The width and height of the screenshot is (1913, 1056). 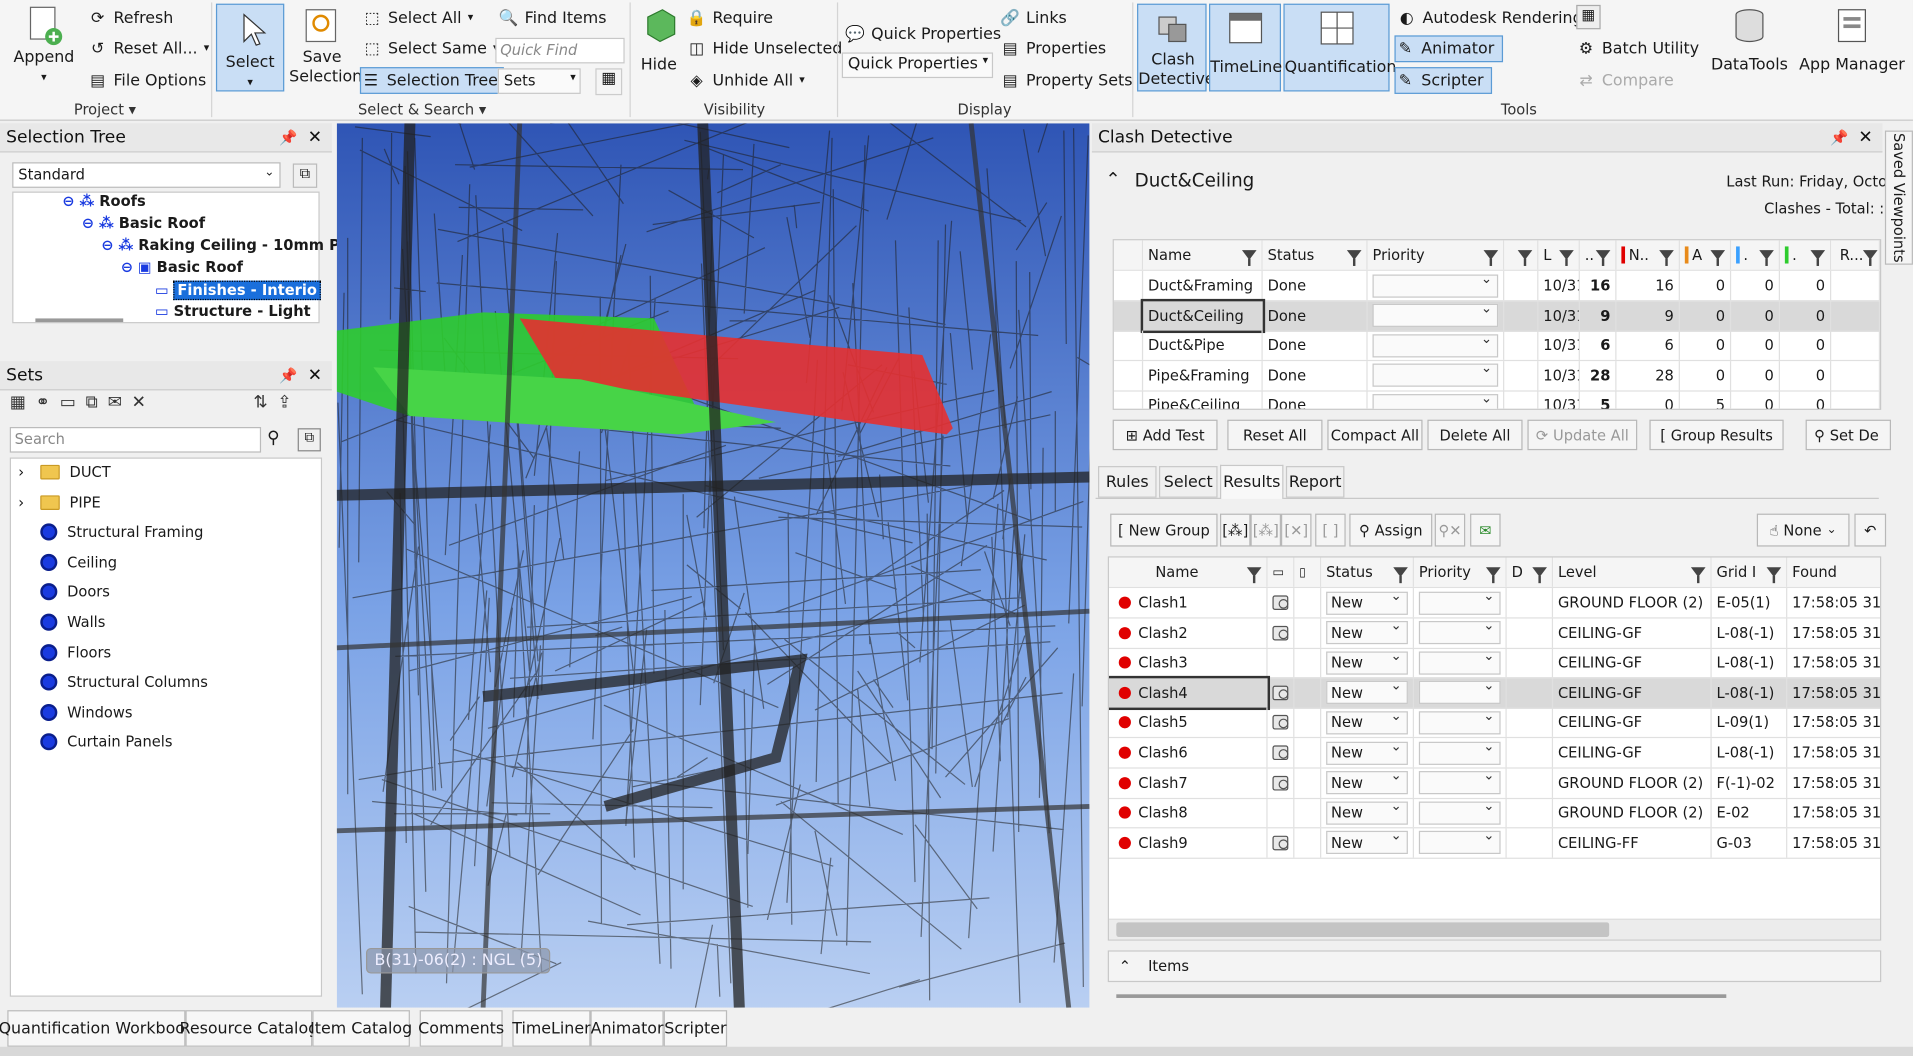 I want to click on test-row: Pipe&CeilingDone10/3150500, so click(x=1497, y=399).